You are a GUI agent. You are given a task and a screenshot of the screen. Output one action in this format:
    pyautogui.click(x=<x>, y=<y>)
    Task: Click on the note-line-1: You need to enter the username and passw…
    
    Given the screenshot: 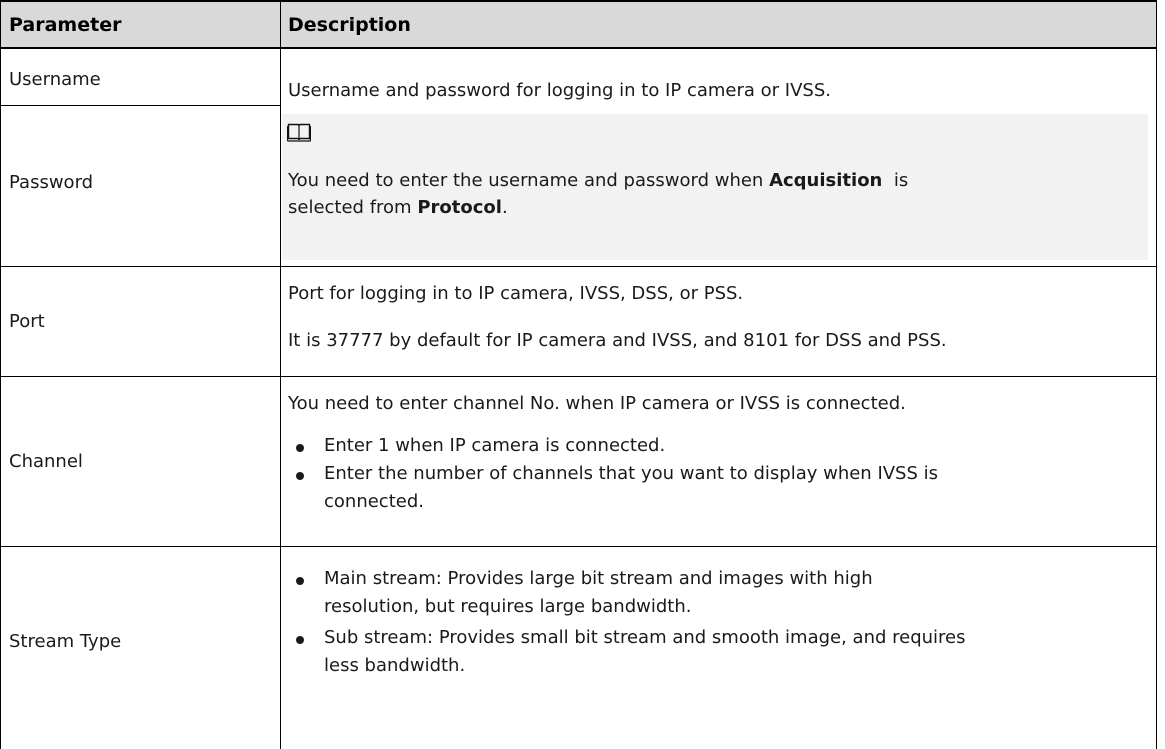 What is the action you would take?
    pyautogui.click(x=598, y=180)
    